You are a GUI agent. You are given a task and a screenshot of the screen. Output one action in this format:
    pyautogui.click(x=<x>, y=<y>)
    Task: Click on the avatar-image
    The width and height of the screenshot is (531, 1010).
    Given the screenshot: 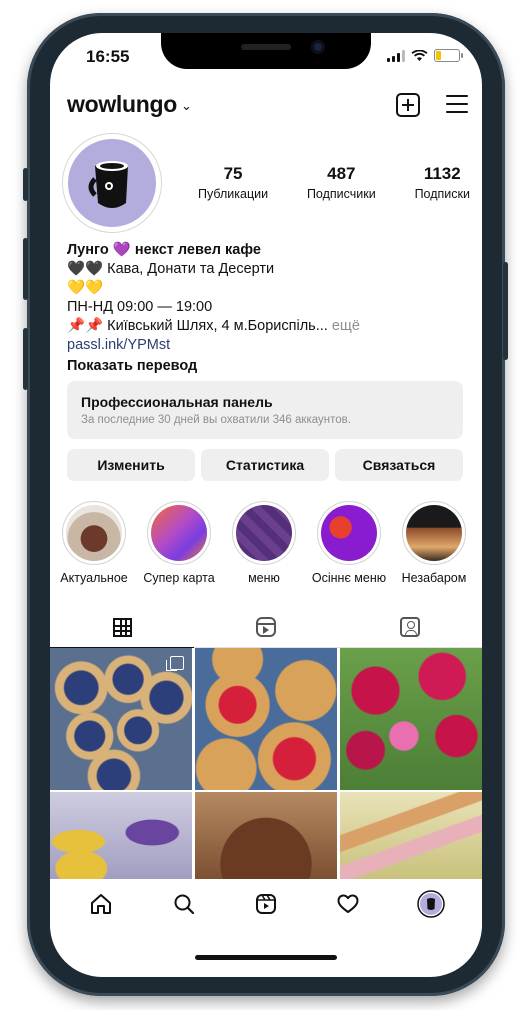 What is the action you would take?
    pyautogui.click(x=112, y=183)
    